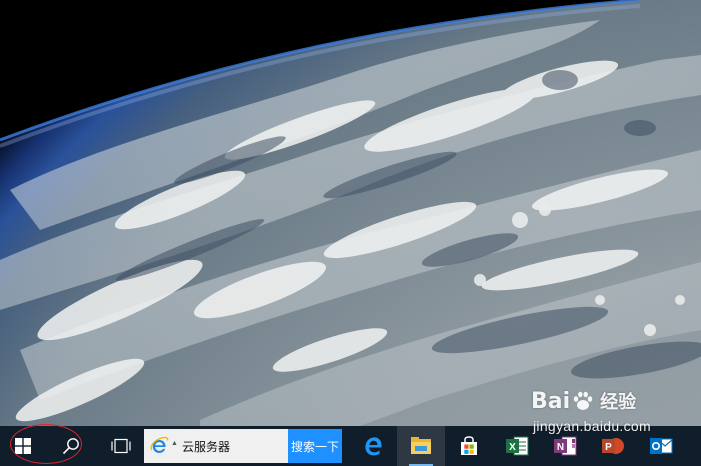 Image resolution: width=701 pixels, height=466 pixels. I want to click on onenote-icon: N, so click(565, 446).